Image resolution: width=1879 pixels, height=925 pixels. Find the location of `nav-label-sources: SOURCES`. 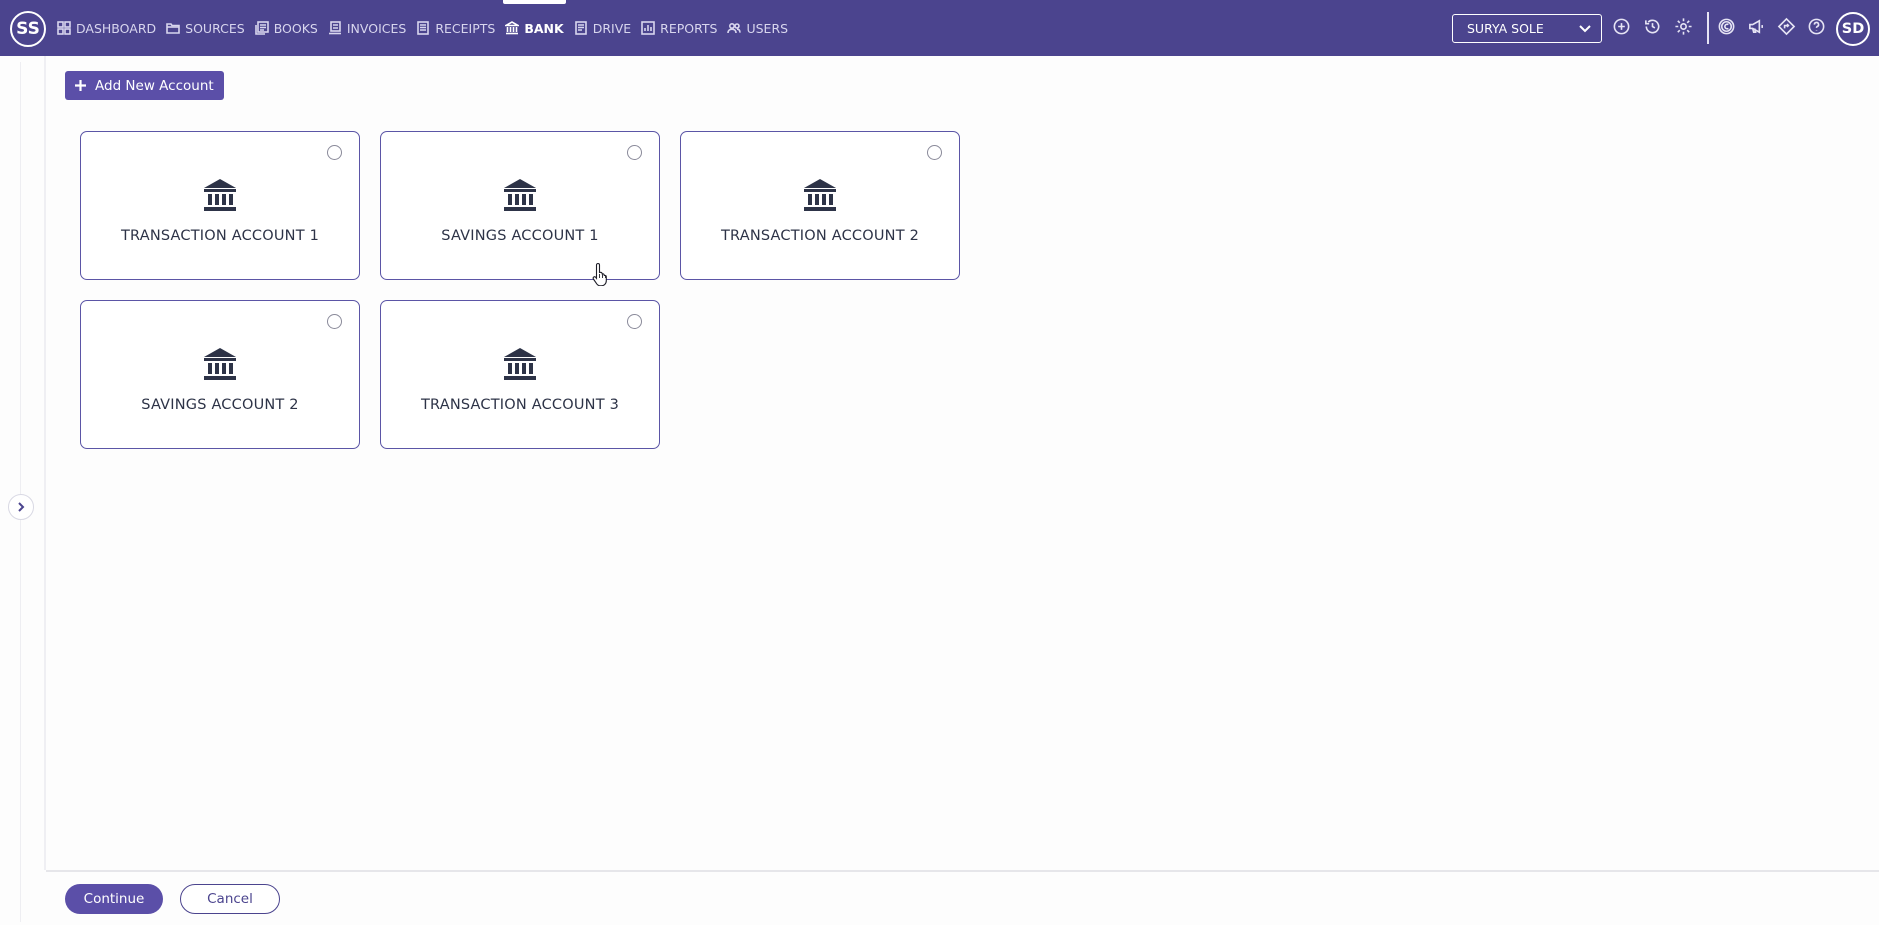

nav-label-sources: SOURCES is located at coordinates (215, 28).